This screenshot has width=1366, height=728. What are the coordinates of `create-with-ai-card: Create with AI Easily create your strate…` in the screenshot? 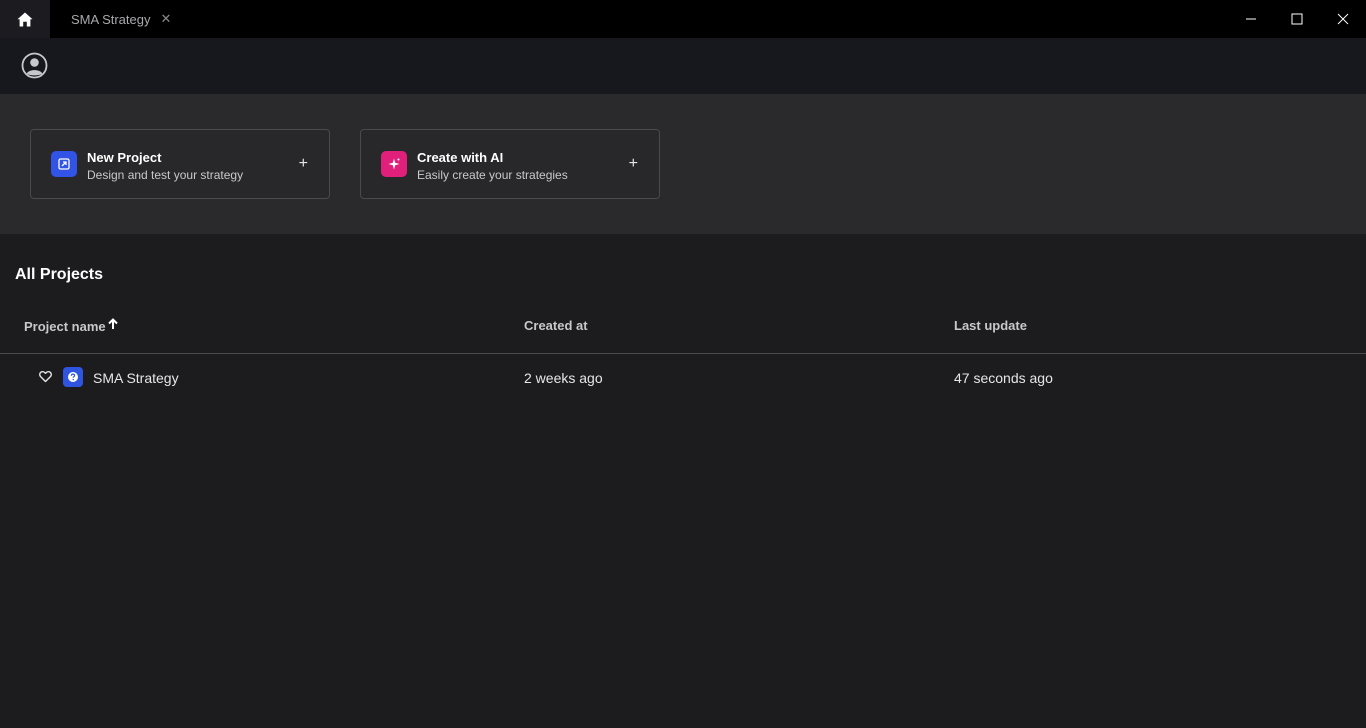 It's located at (510, 164).